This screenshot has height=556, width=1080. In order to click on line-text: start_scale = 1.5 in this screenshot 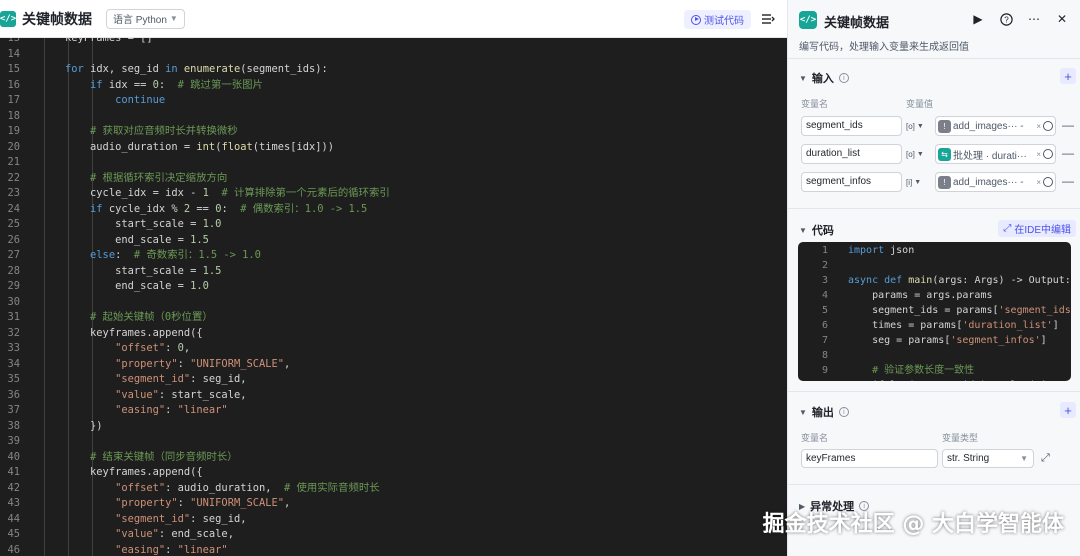, I will do `click(130, 272)`.